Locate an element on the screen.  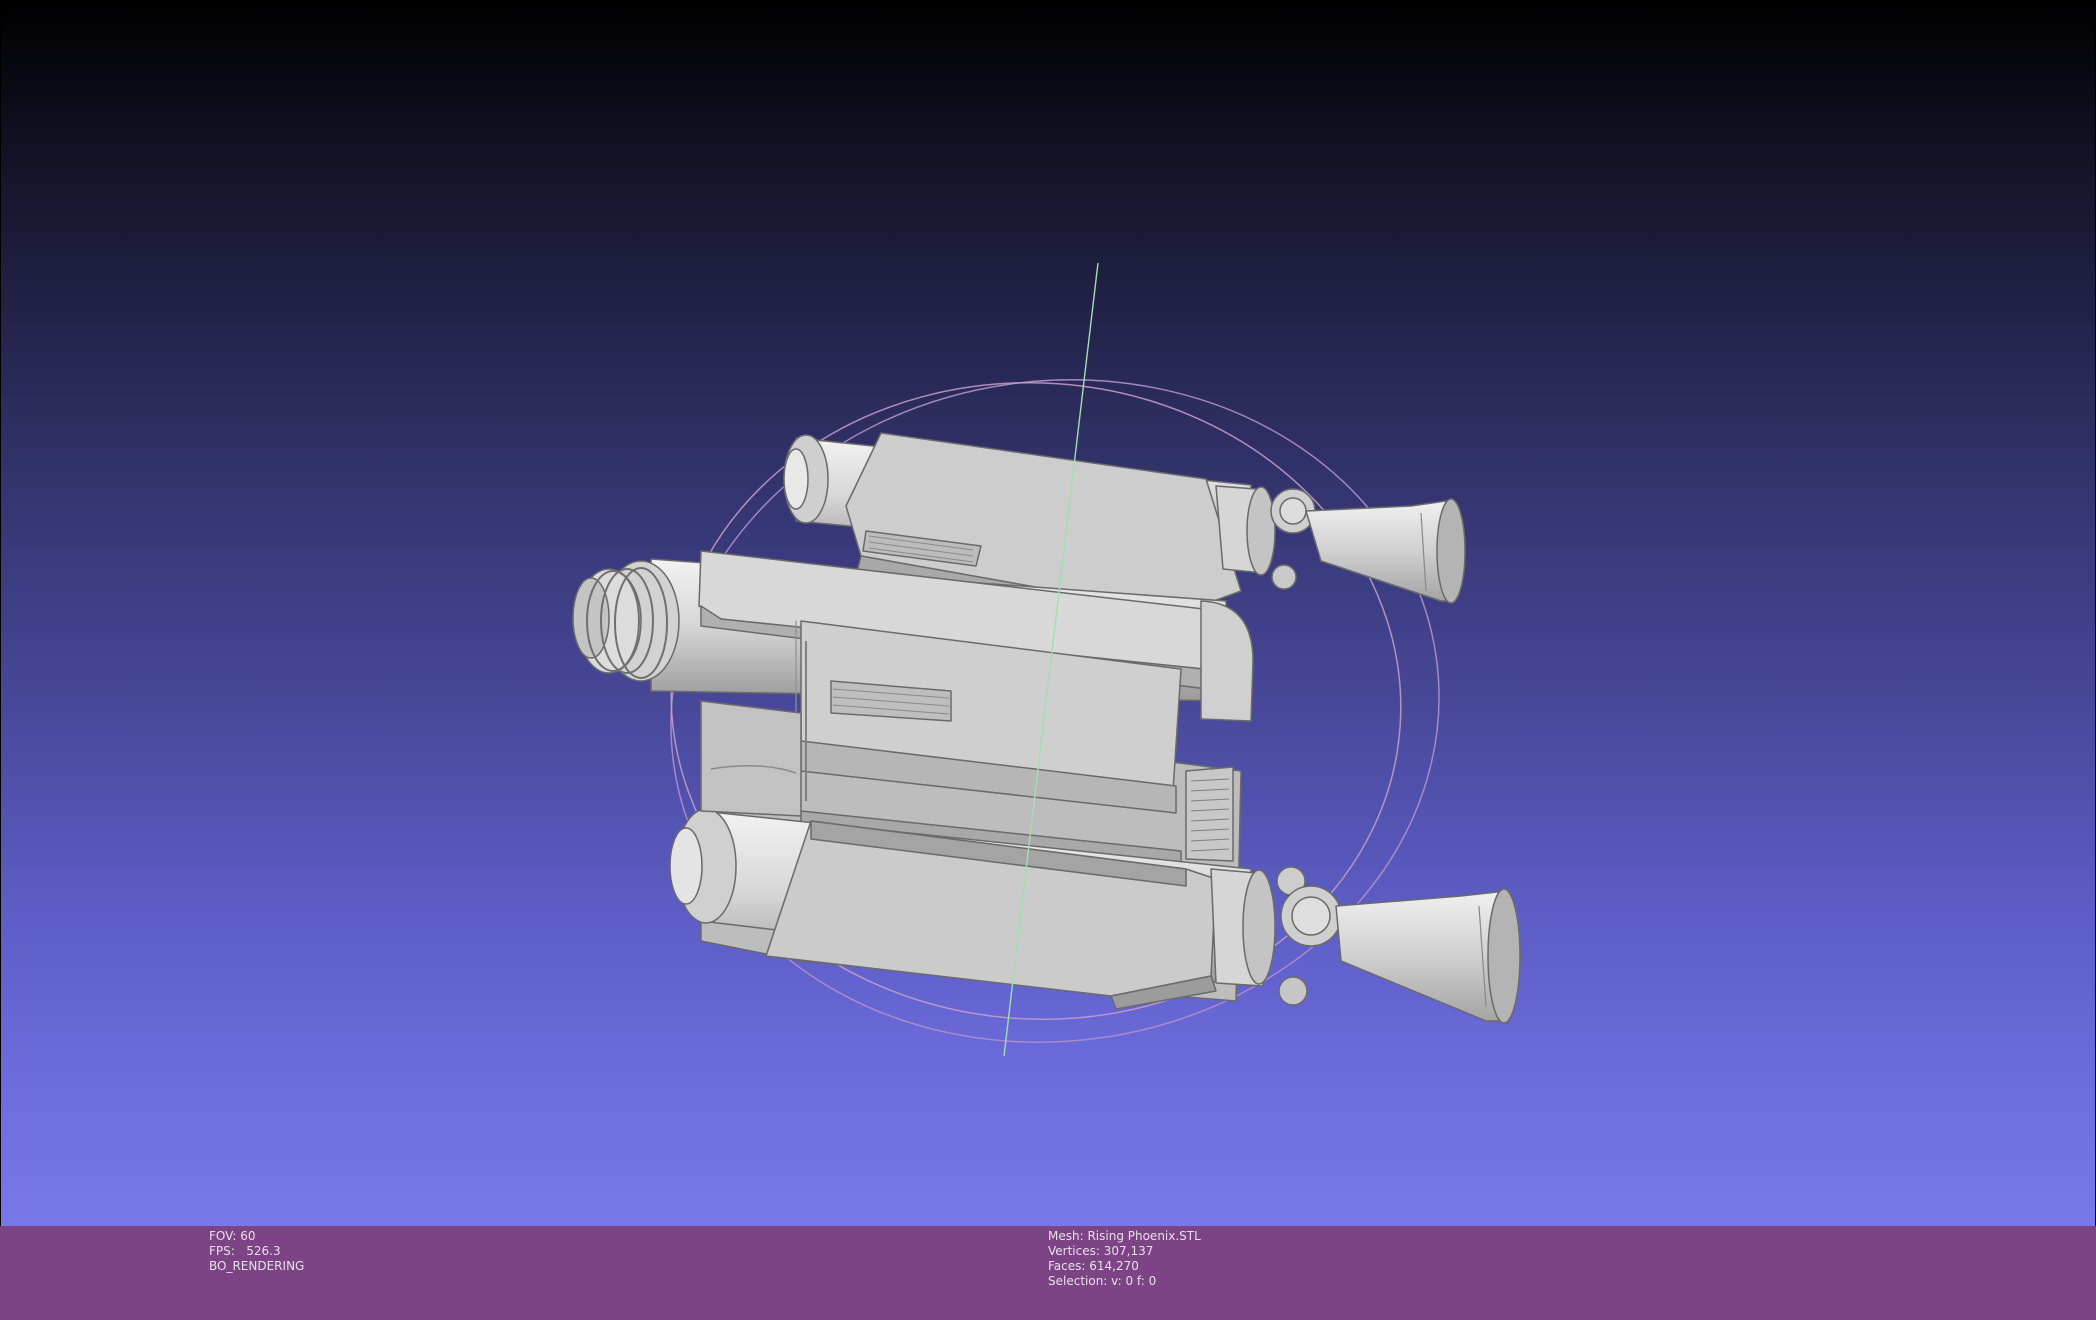
face-count: Faces: 614,270 is located at coordinates (1093, 1266).